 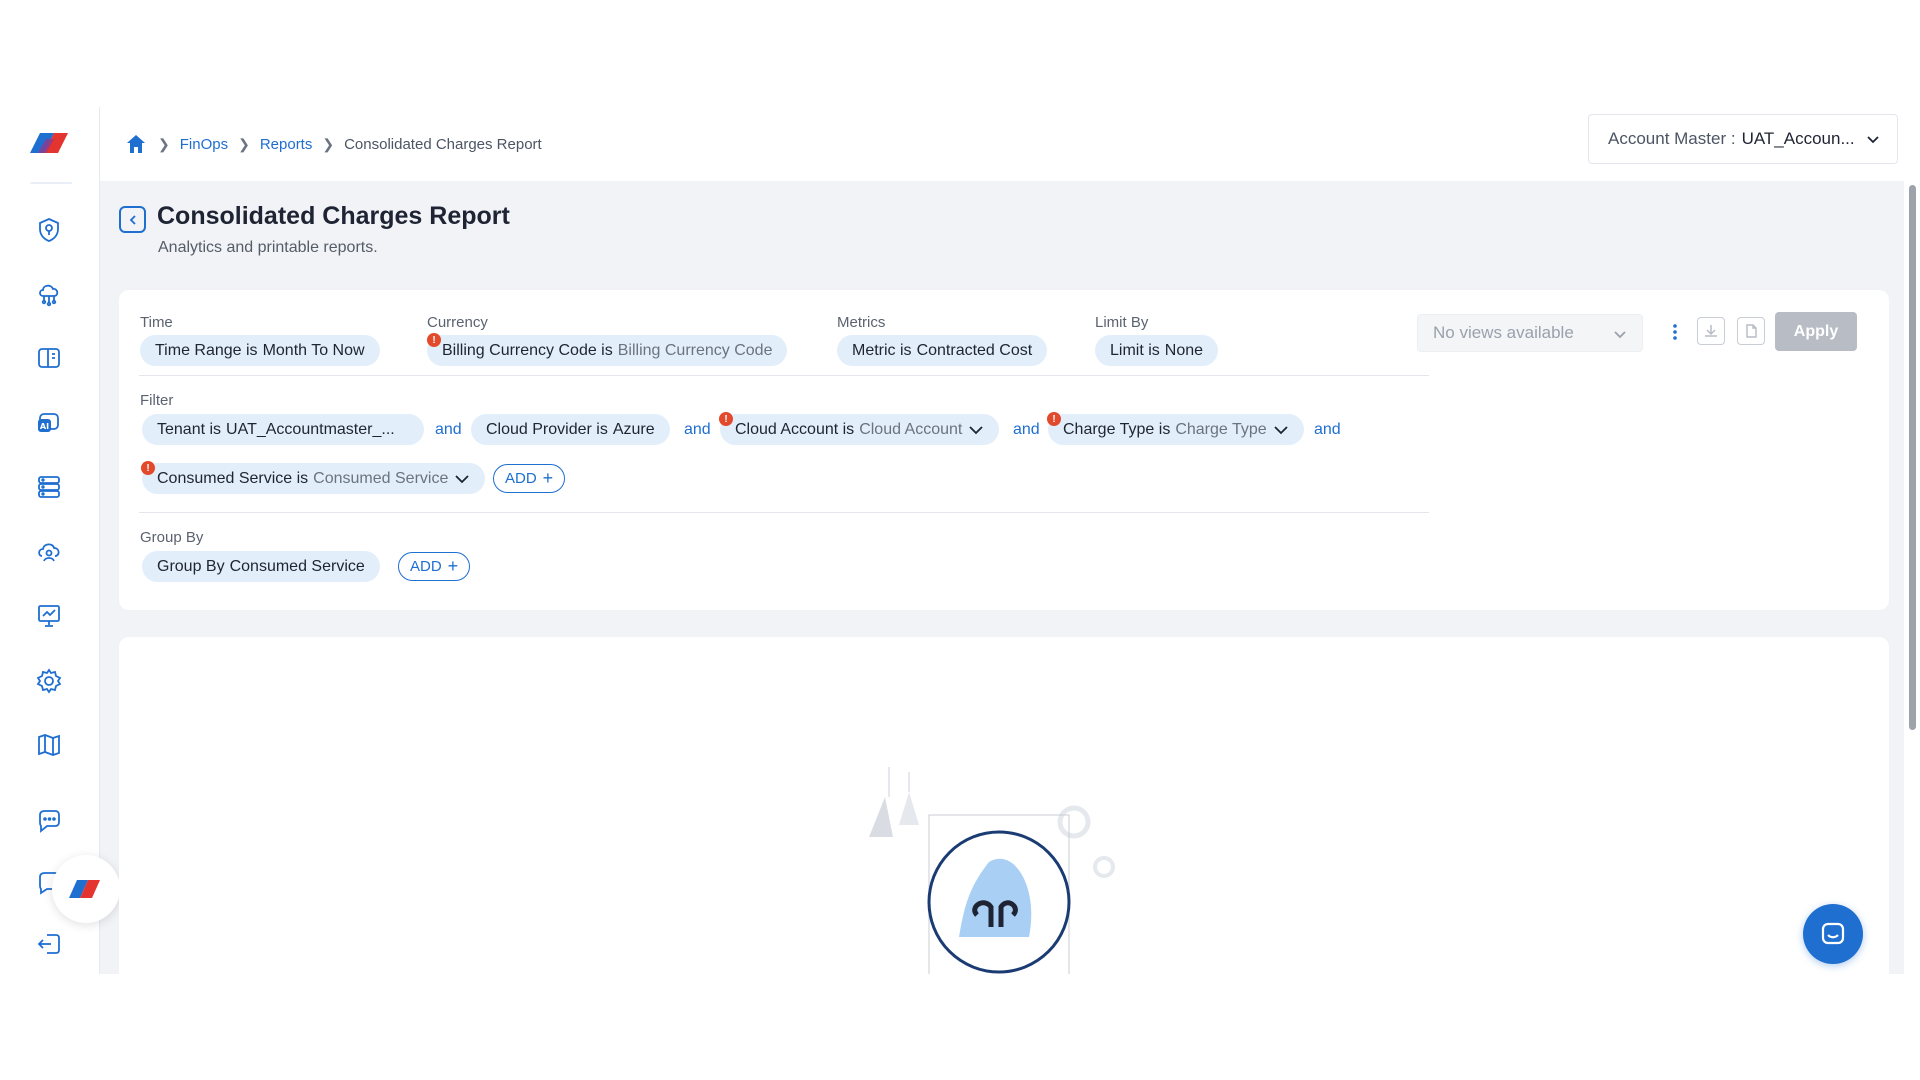 What do you see at coordinates (49, 294) in the screenshot?
I see `cloud-network-icon` at bounding box center [49, 294].